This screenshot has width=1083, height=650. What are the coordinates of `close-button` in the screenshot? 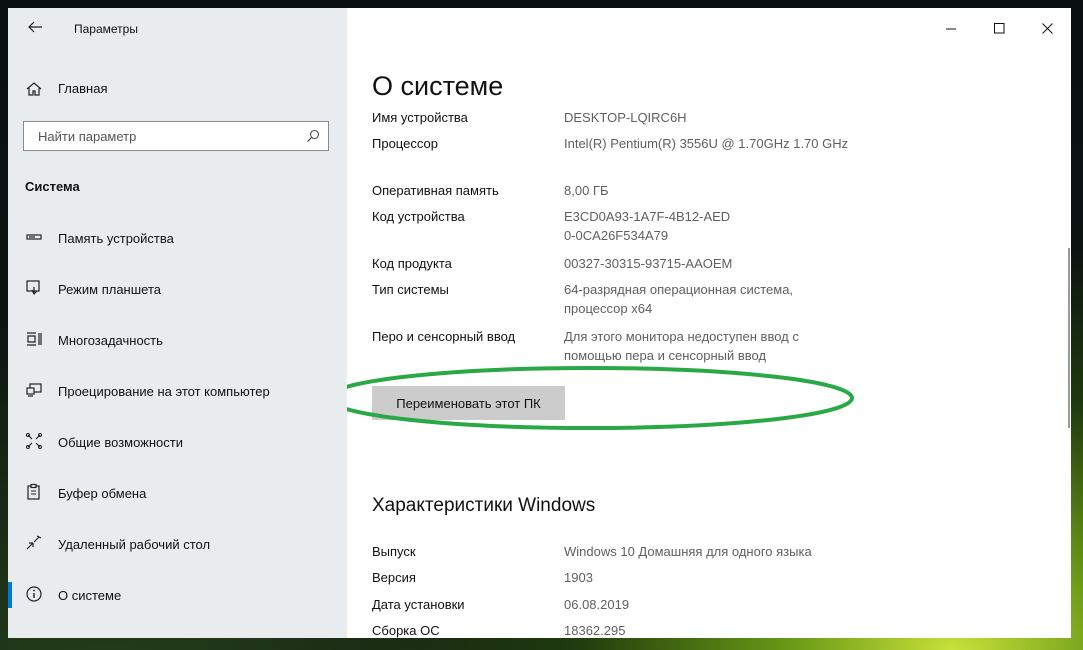 It's located at (1047, 28).